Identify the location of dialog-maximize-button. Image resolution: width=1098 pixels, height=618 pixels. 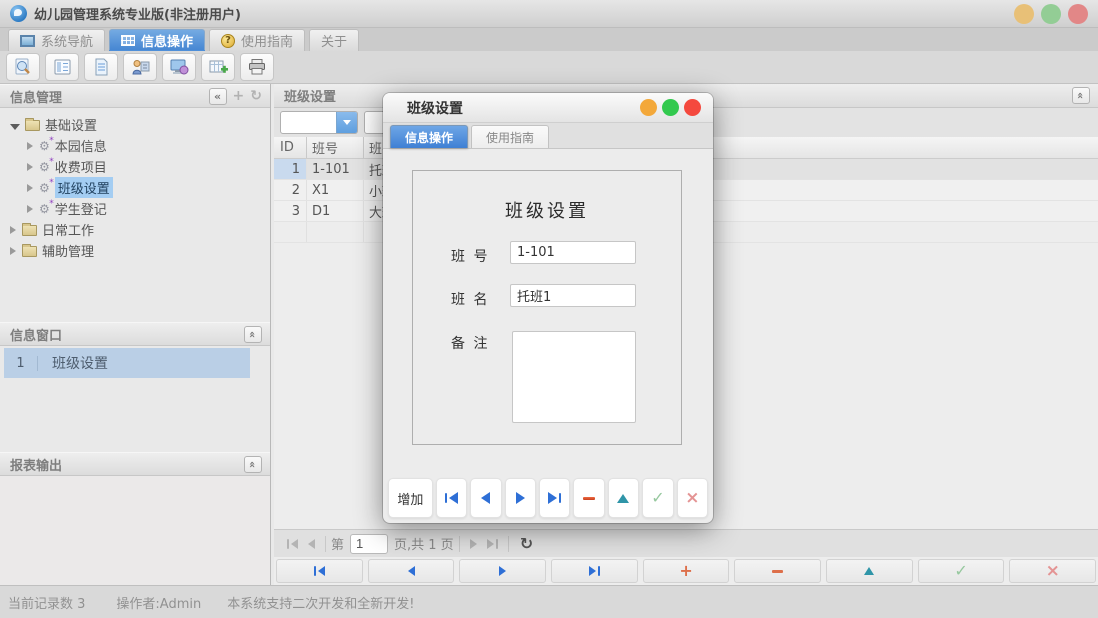
(670, 107).